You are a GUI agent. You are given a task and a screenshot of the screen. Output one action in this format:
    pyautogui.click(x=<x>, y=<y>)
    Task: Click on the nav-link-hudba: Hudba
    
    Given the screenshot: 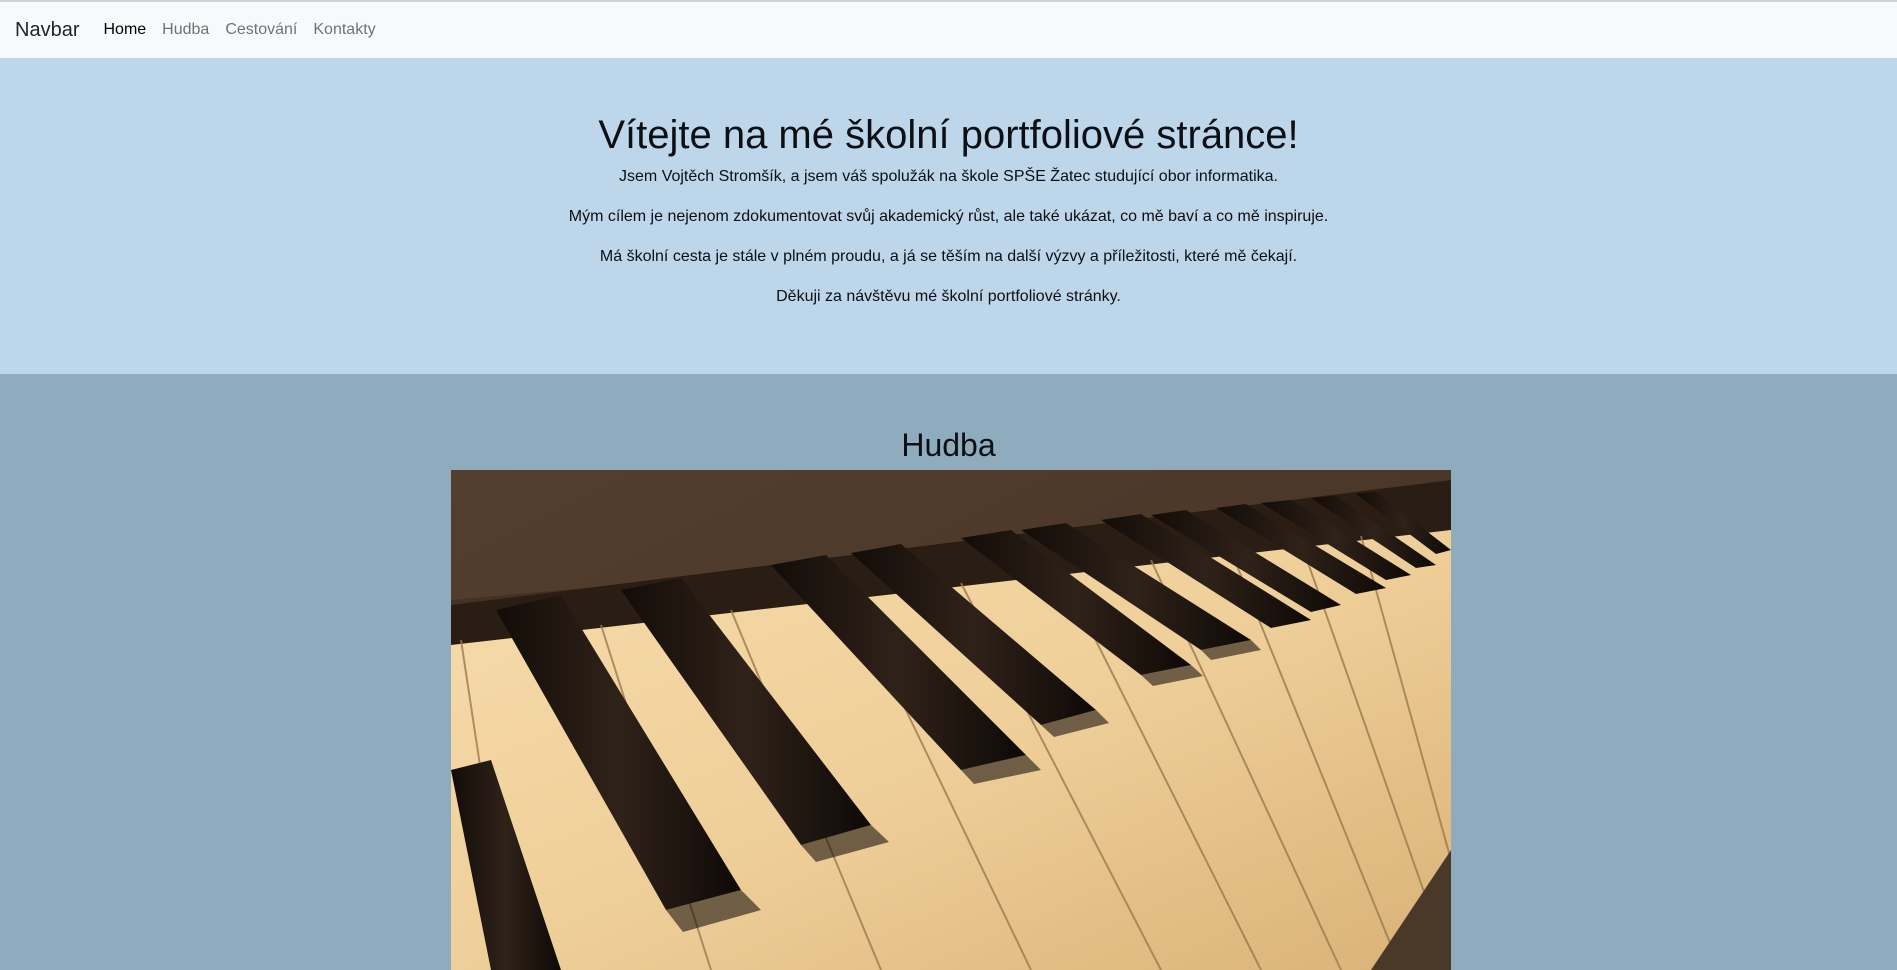 What is the action you would take?
    pyautogui.click(x=185, y=30)
    